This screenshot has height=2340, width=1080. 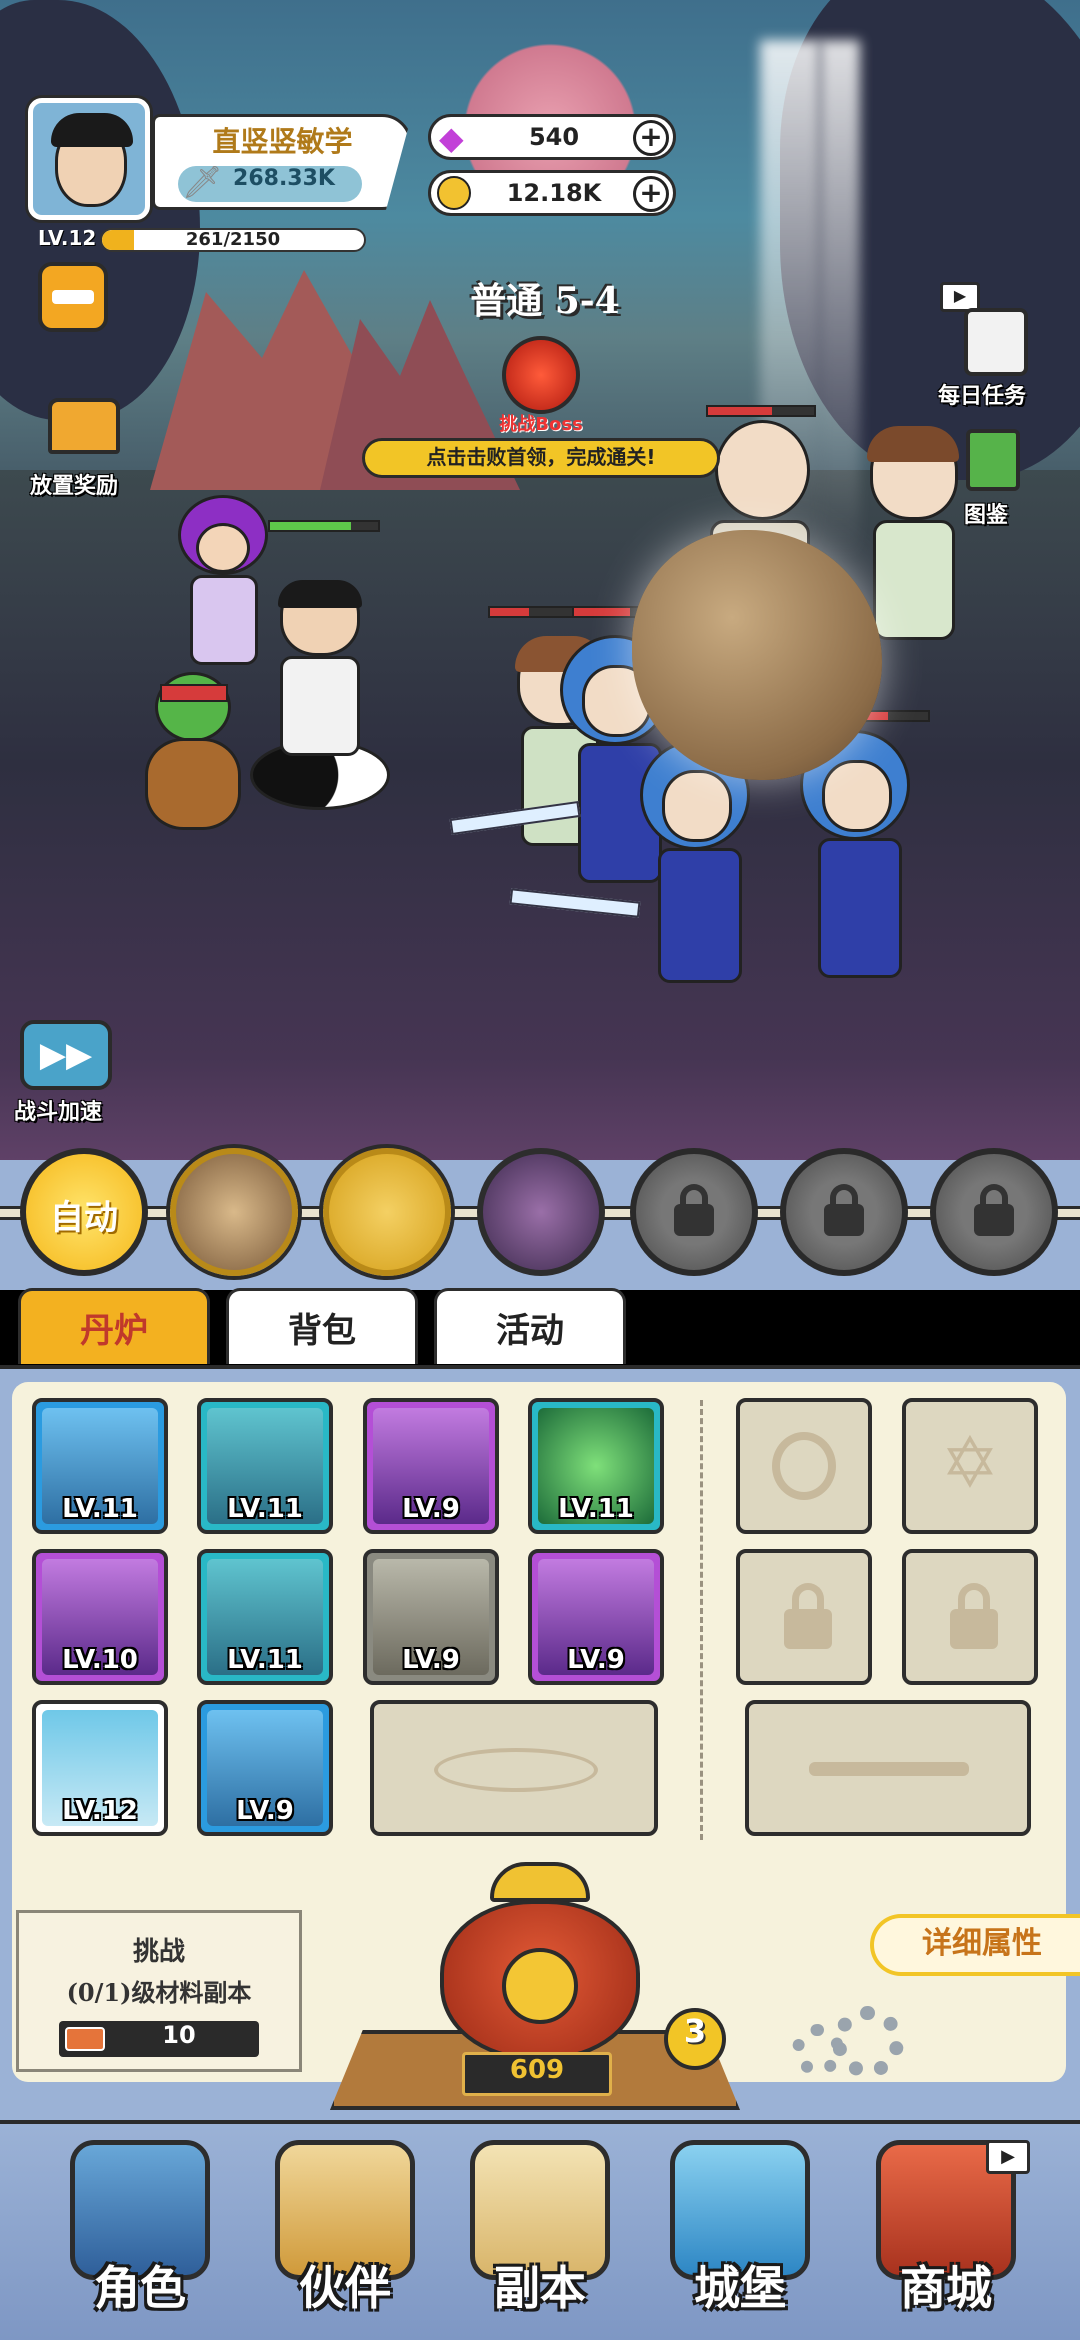 What do you see at coordinates (85, 2039) in the screenshot?
I see `ticket-icon` at bounding box center [85, 2039].